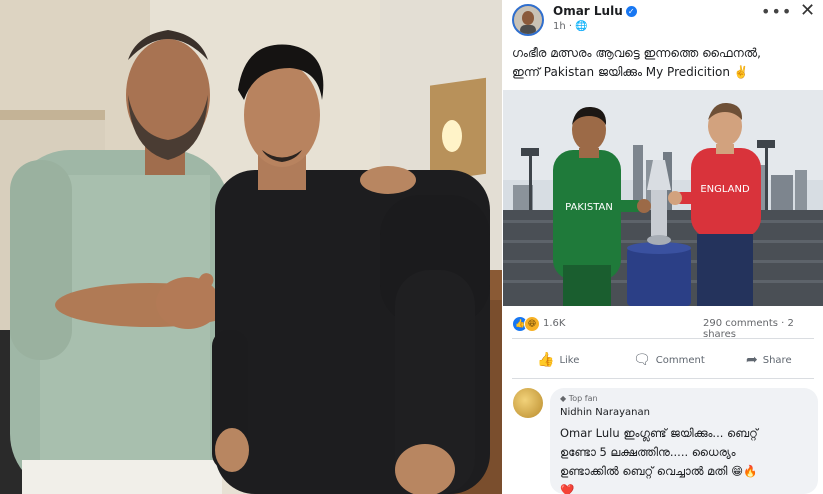 The image size is (823, 494). Describe the element at coordinates (583, 398) in the screenshot. I see `top-fan-label: Top fan` at that location.